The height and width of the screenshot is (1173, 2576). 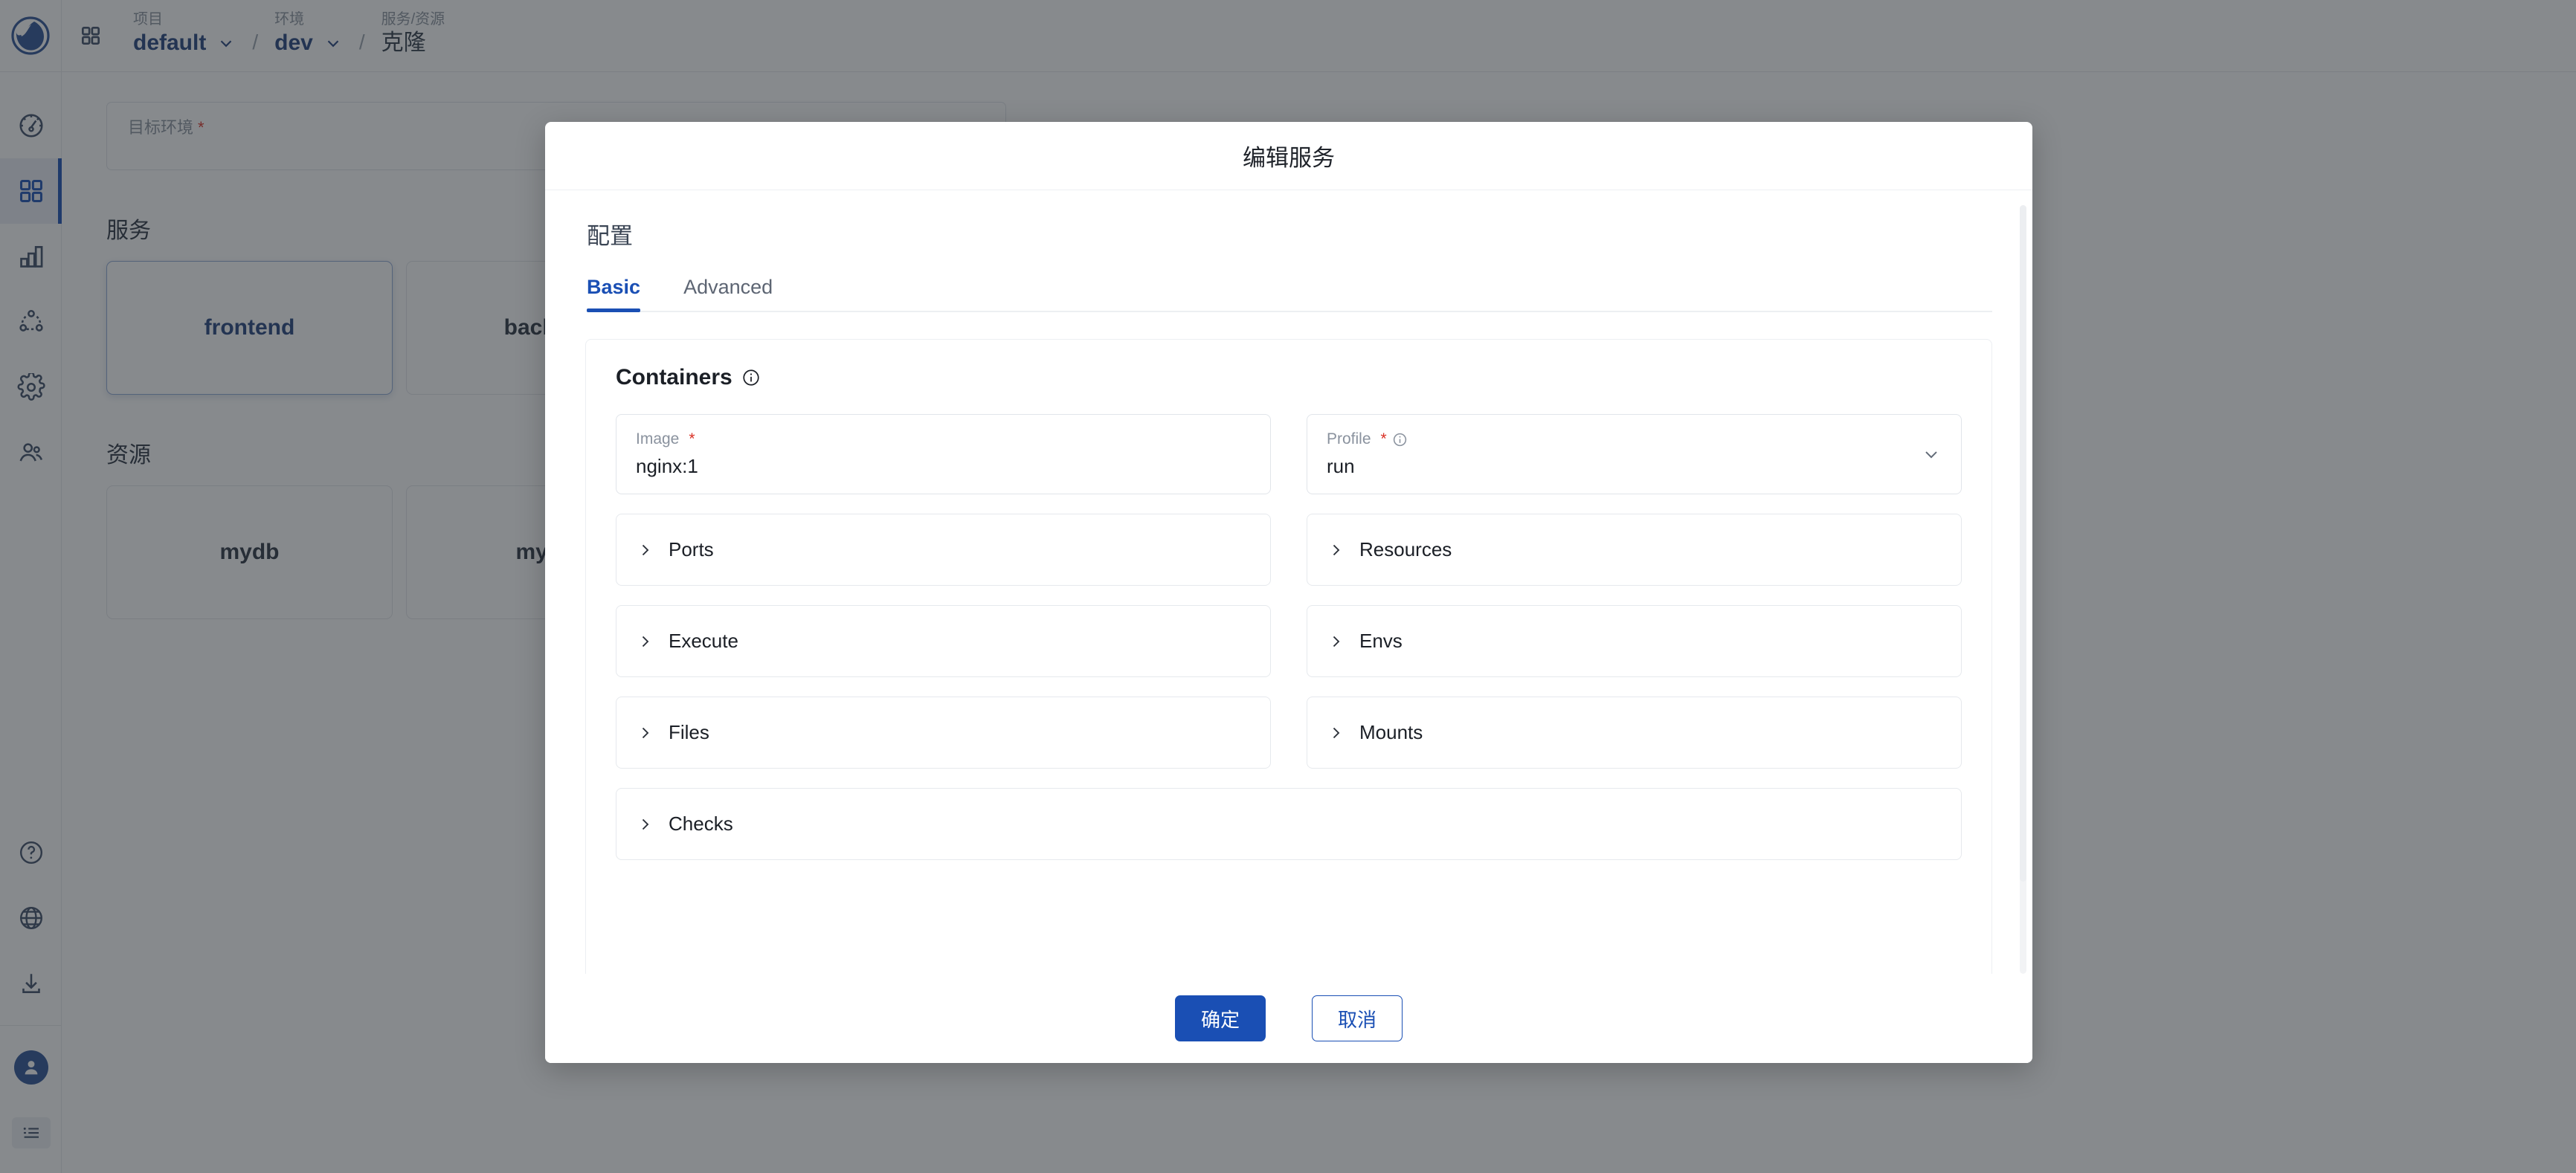 What do you see at coordinates (610, 236) in the screenshot?
I see `config-heading: 配置` at bounding box center [610, 236].